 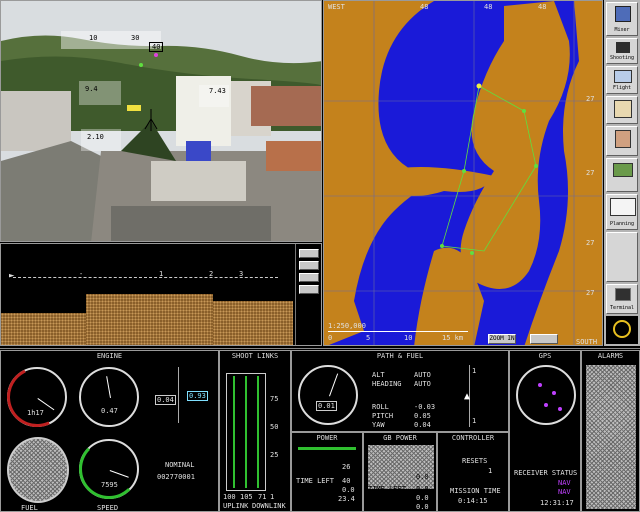 I want to click on sidebar-shooting-label: Shooting, so click(x=622, y=58).